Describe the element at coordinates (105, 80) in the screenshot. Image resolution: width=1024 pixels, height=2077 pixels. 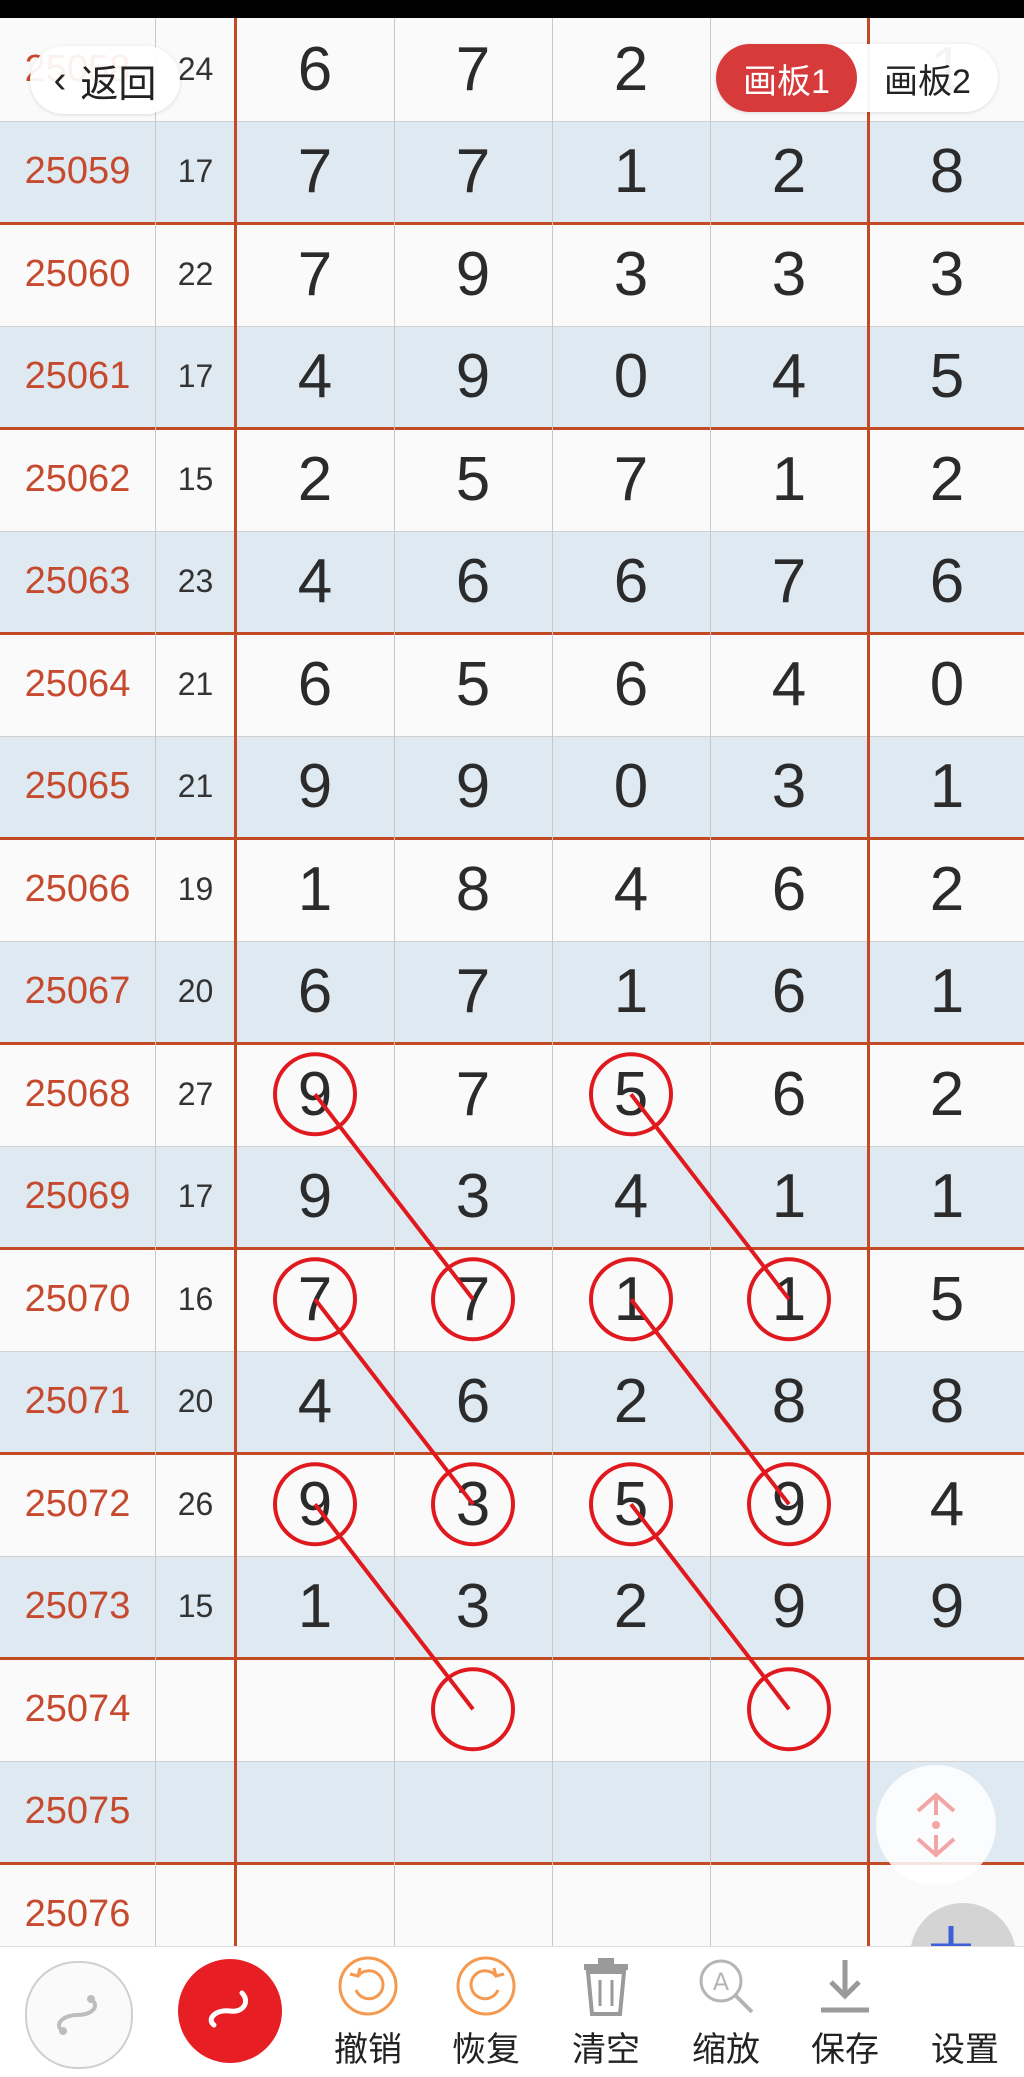
I see `back-button: ‹ 返回` at that location.